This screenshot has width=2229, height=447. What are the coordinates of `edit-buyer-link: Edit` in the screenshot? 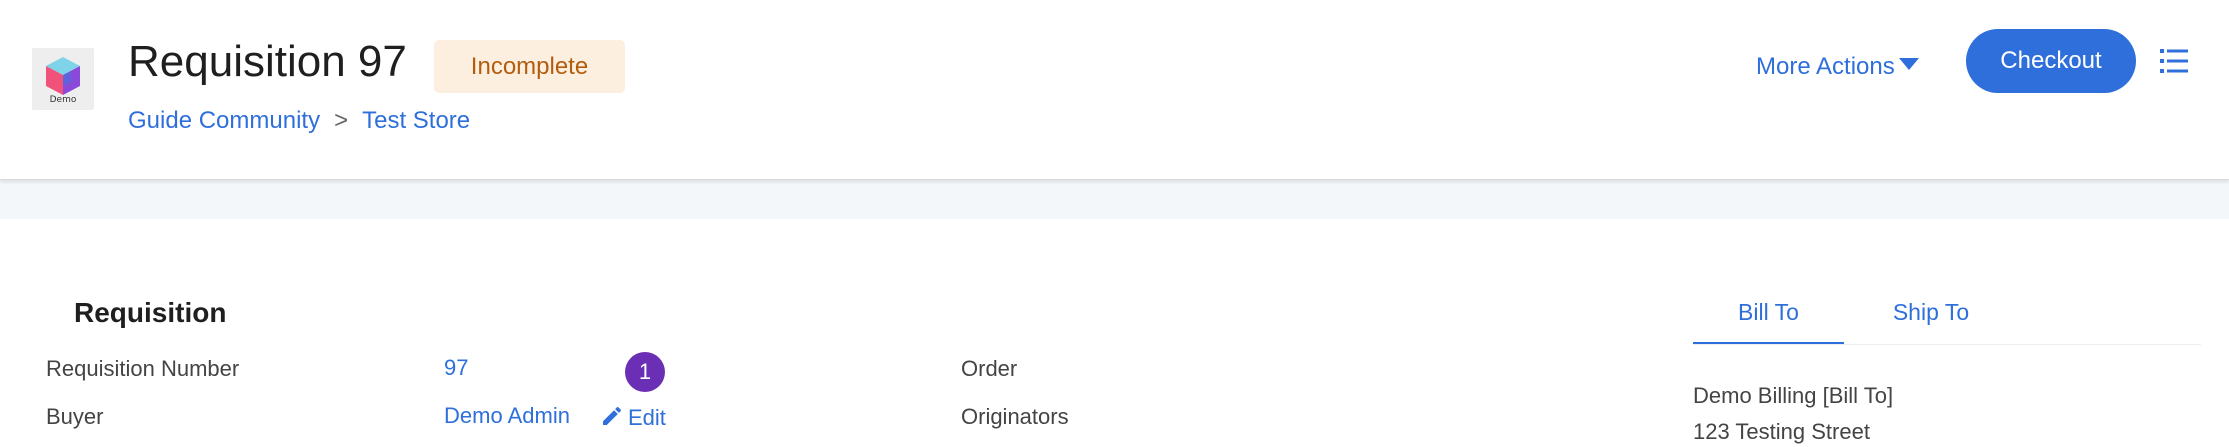 It's located at (633, 418).